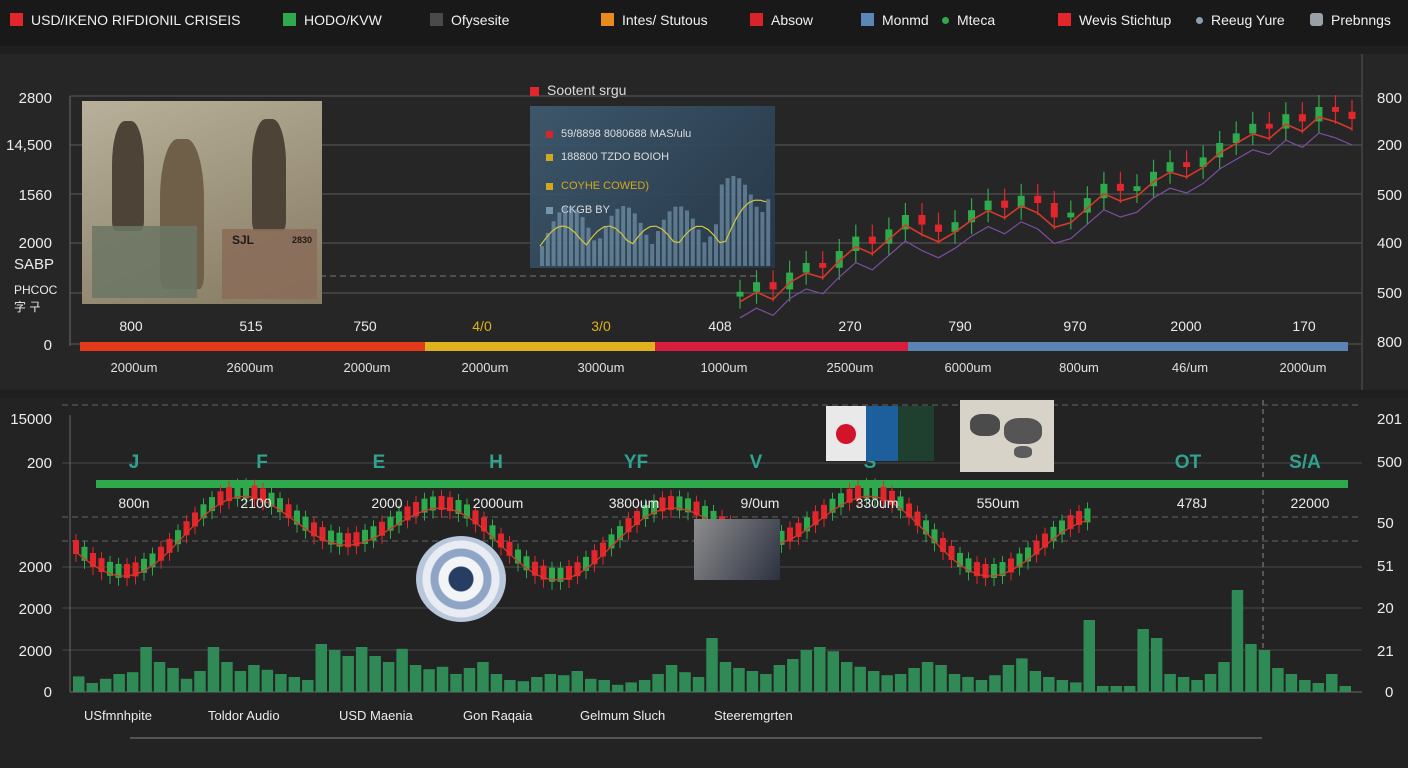 This screenshot has height=768, width=1408. Describe the element at coordinates (498, 715) in the screenshot. I see `x-category-label: Gon Raqaia` at that location.